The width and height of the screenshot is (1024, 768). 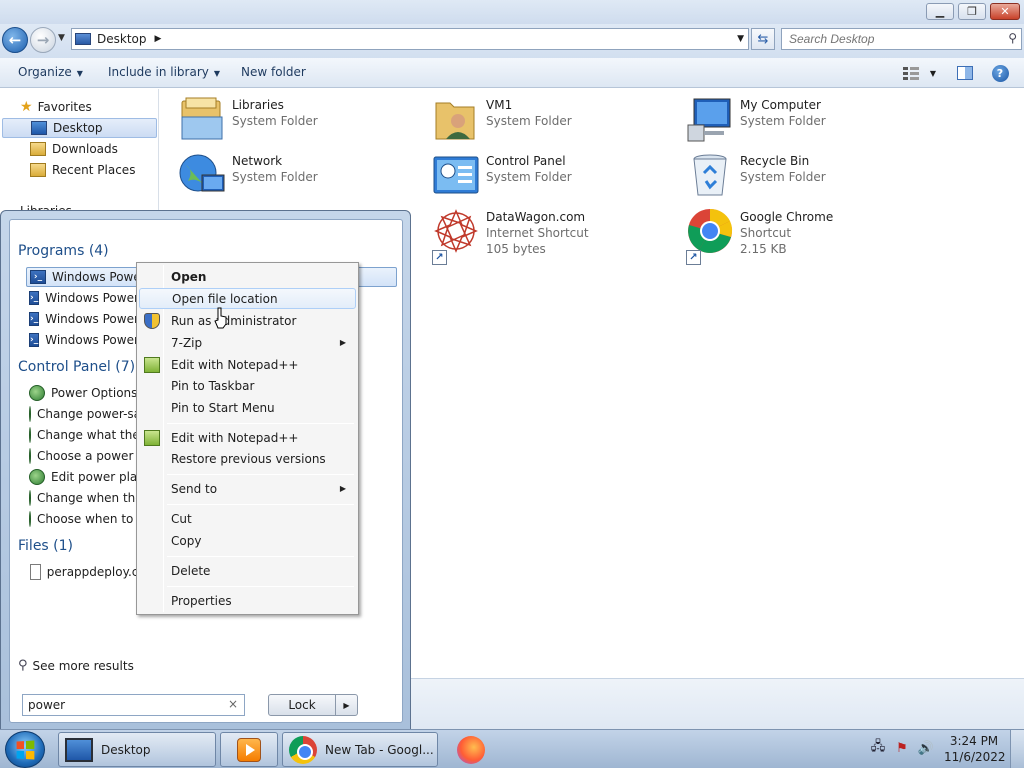 What do you see at coordinates (557, 178) in the screenshot?
I see `item-control-panel: Control Panel System Folder` at bounding box center [557, 178].